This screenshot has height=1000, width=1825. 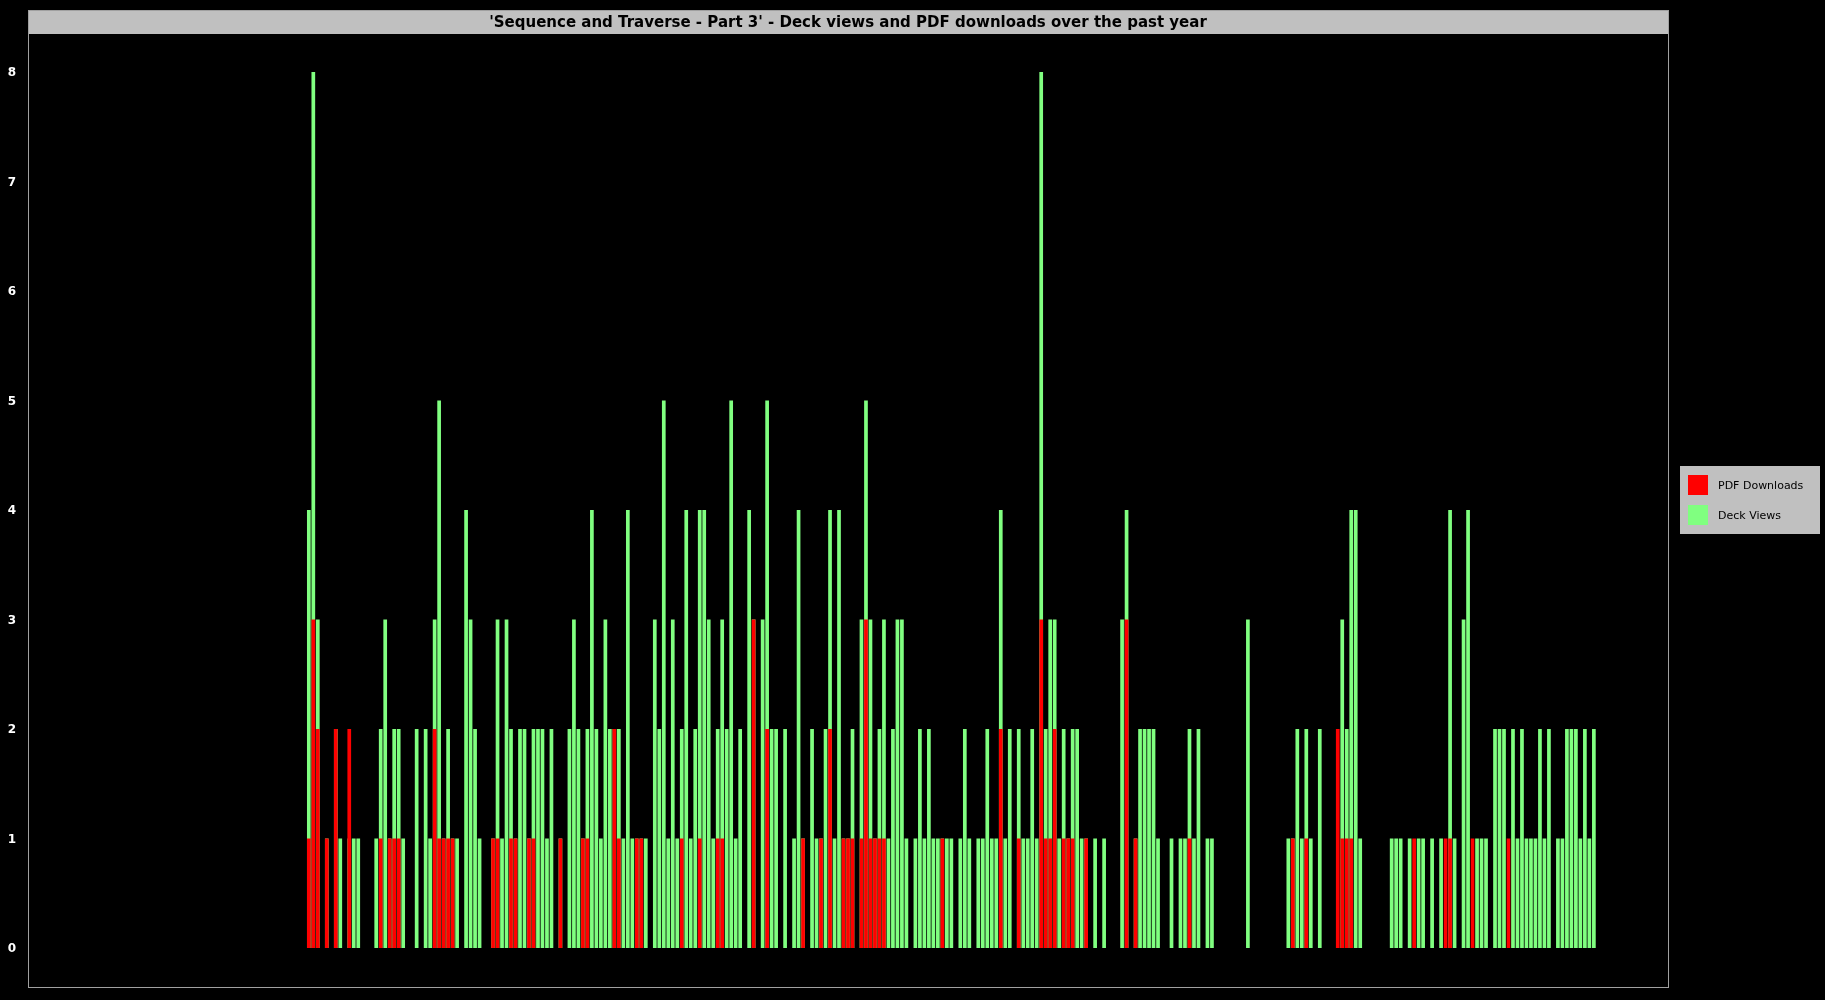 I want to click on axis-tick-label: 4, so click(x=11, y=510).